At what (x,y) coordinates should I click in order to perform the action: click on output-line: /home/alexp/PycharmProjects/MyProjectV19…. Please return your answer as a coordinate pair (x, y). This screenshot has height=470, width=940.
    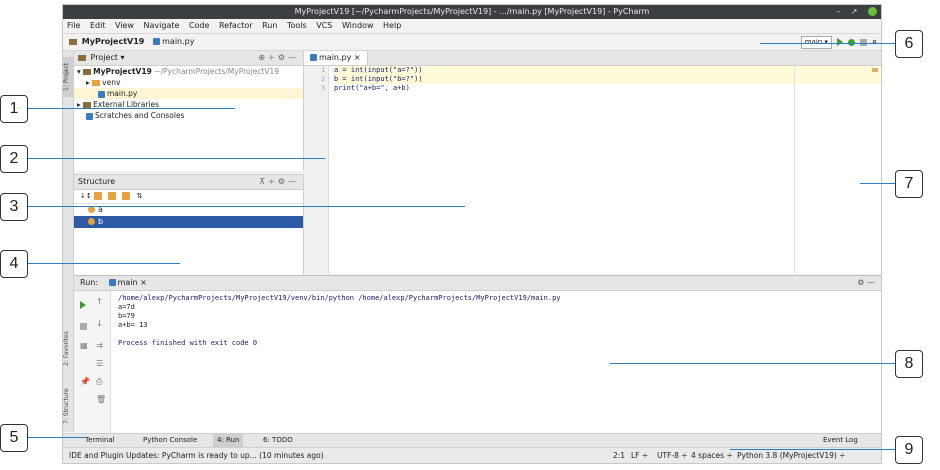
    Looking at the image, I should click on (339, 298).